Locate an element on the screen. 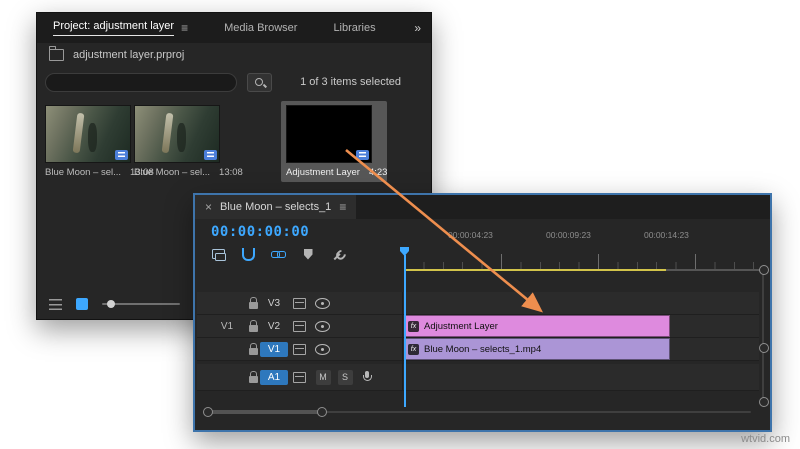 The width and height of the screenshot is (800, 449). tab-libraries: Libraries is located at coordinates (354, 28).